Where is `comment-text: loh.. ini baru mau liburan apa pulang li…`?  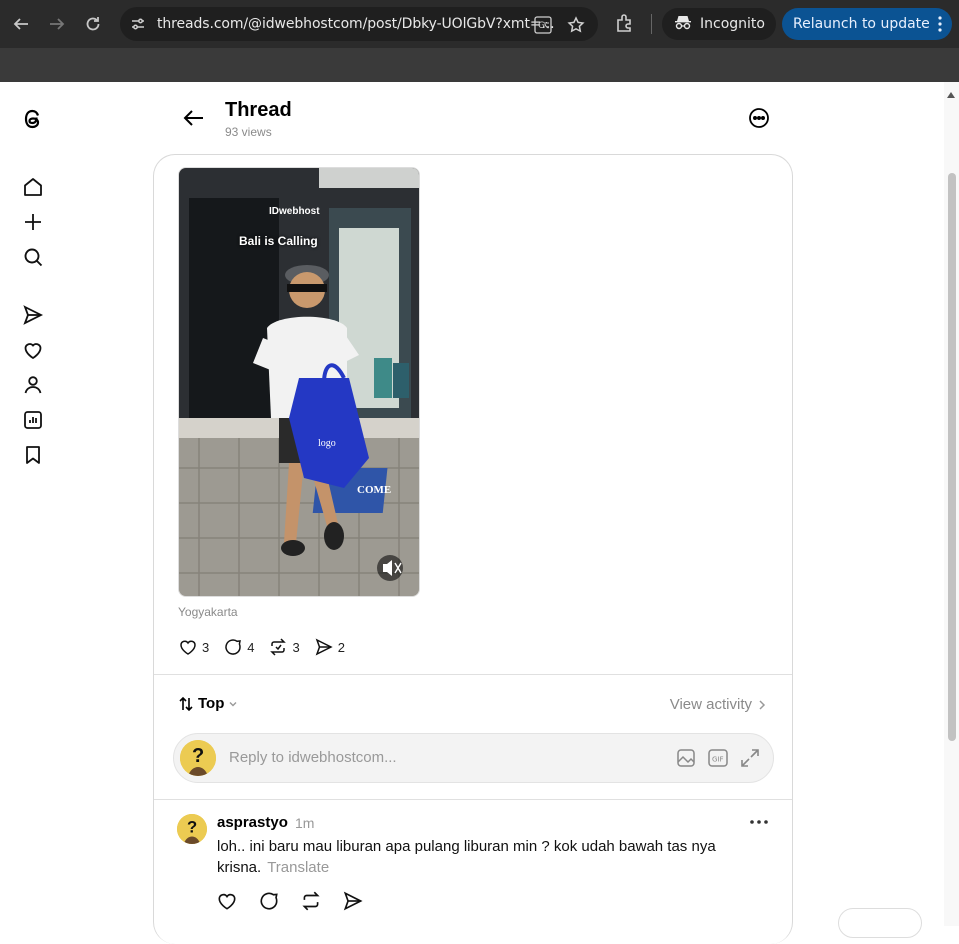
comment-text: loh.. ini baru mau liburan apa pulang li… is located at coordinates (477, 857).